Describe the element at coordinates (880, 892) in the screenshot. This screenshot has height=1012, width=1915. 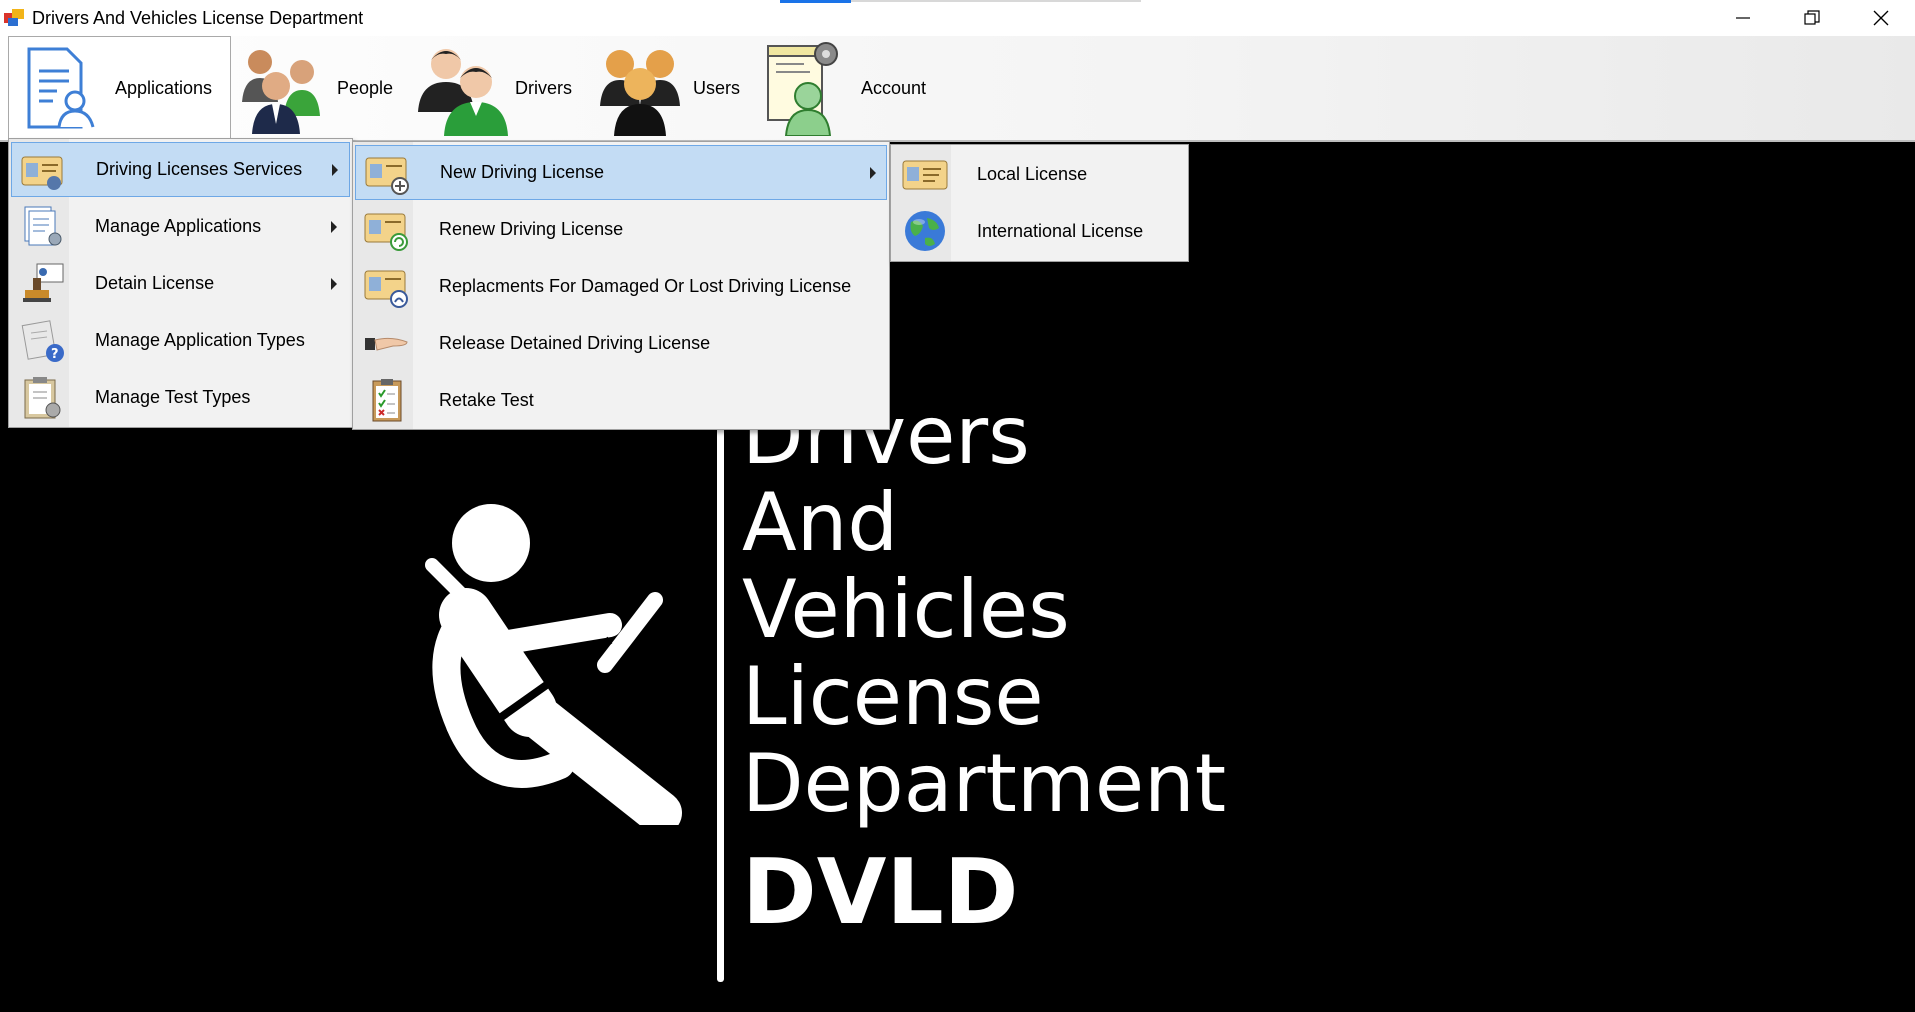
I see `logo-acronym: DVLD` at that location.